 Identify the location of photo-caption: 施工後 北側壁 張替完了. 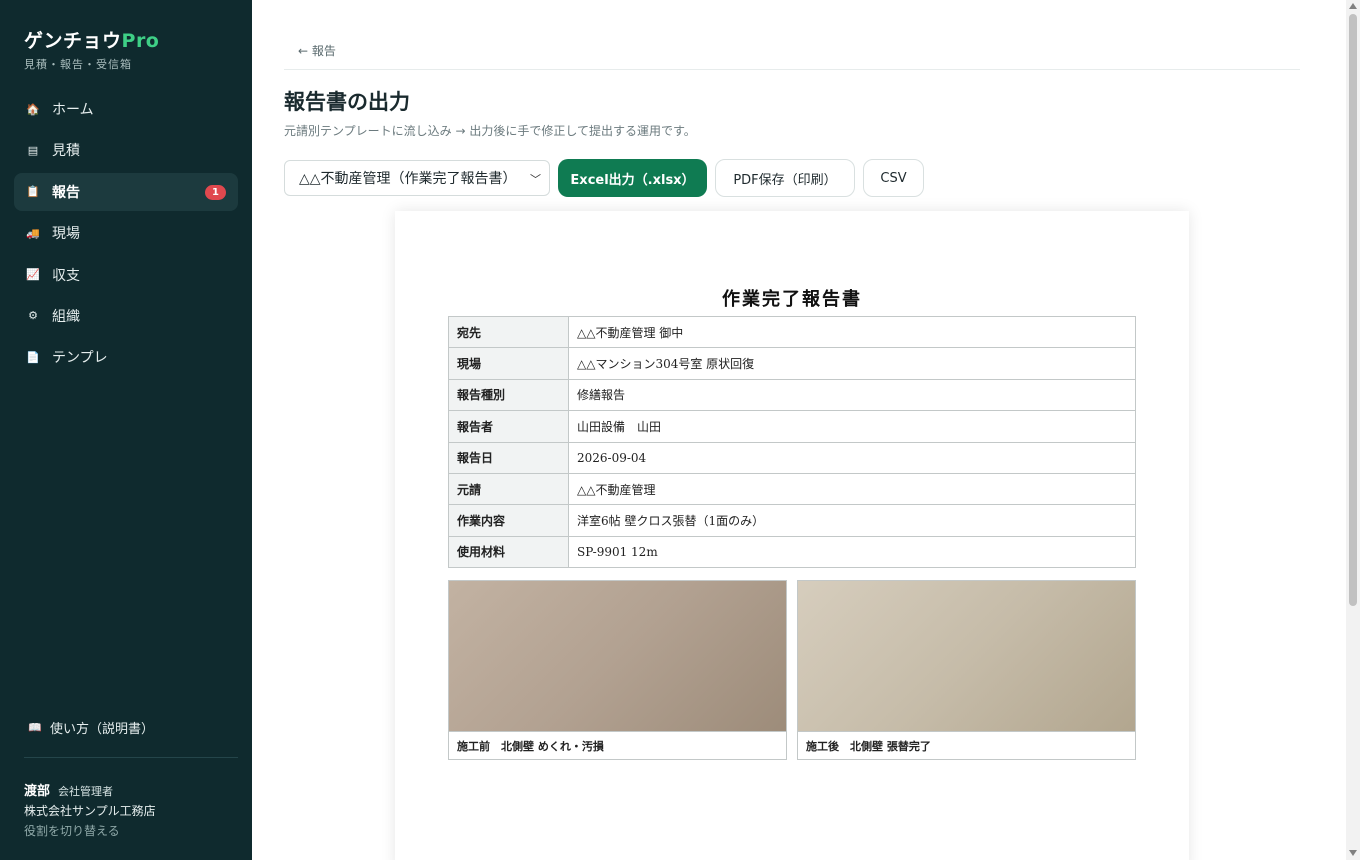
(966, 745).